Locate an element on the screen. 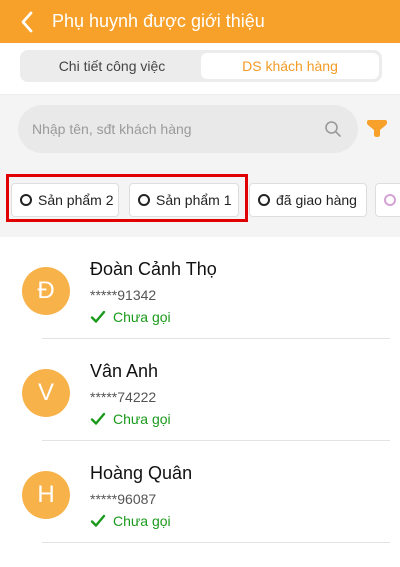  page-title: Phụ huynh được giới thiệu is located at coordinates (158, 21).